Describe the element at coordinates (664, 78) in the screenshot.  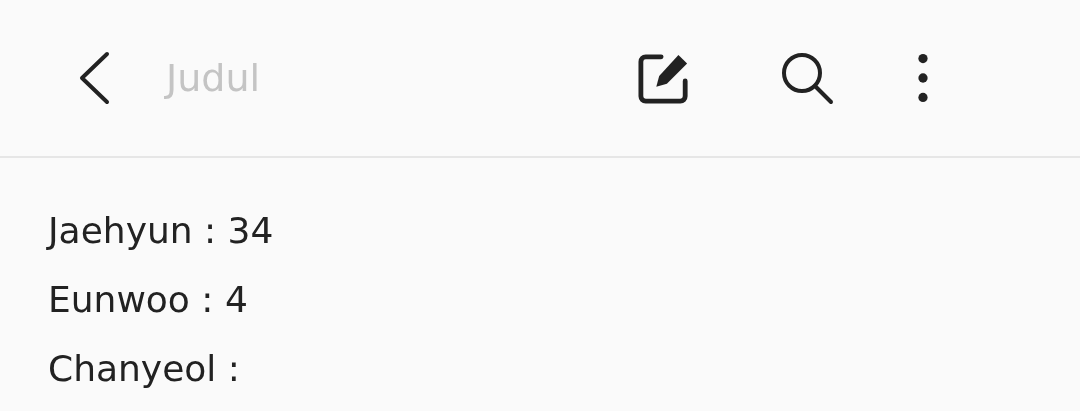
I see `edit-icon` at that location.